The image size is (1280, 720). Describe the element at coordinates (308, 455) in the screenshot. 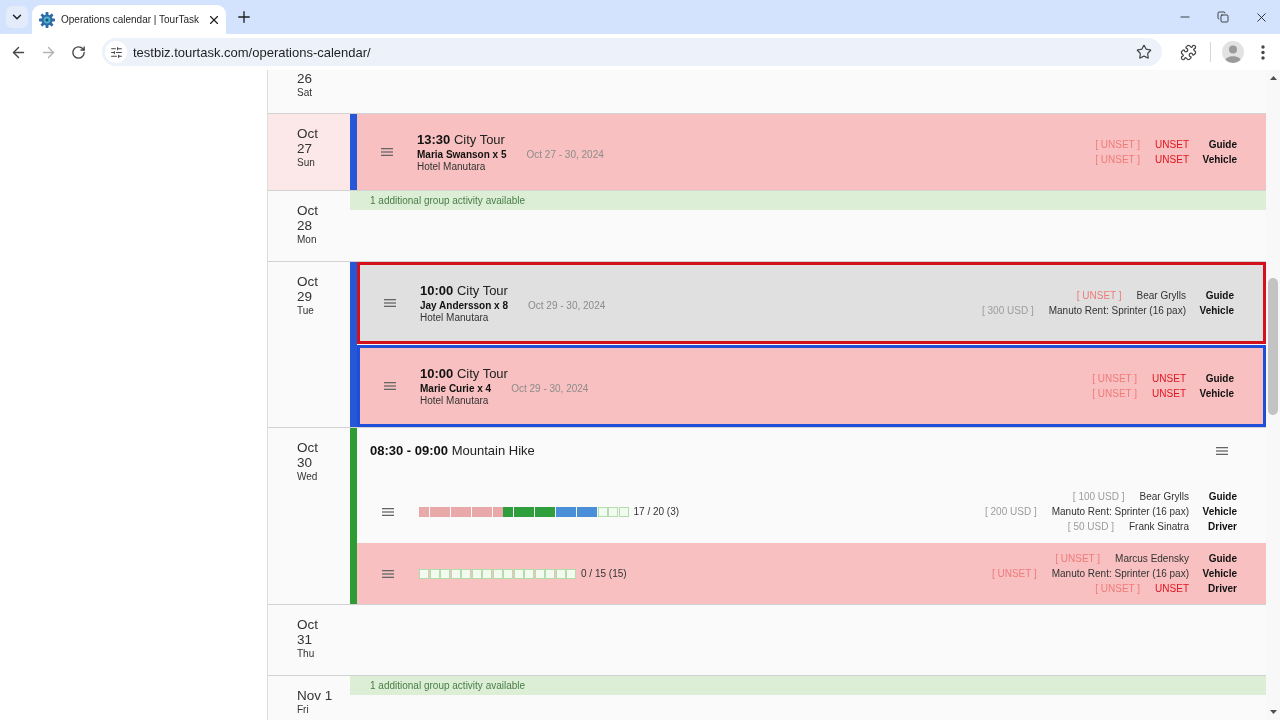

I see `date-label: Oct 30` at that location.